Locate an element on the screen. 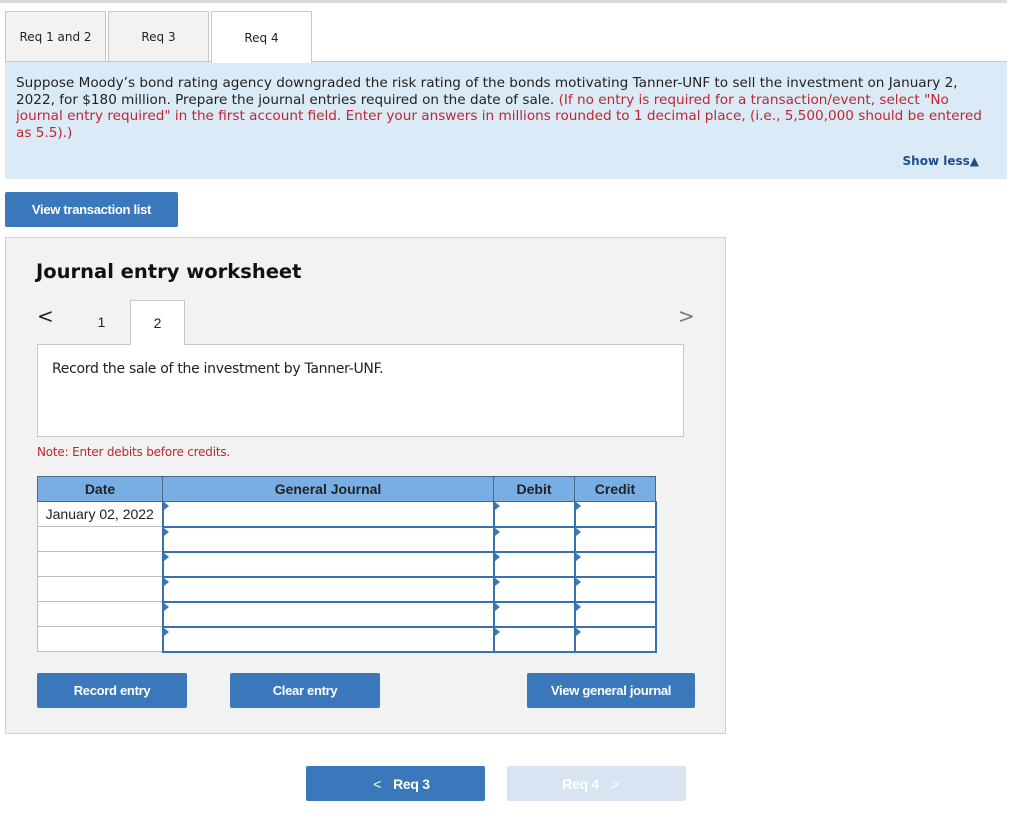 This screenshot has height=828, width=1024. date-cell: January 02, 2022 is located at coordinates (100, 514).